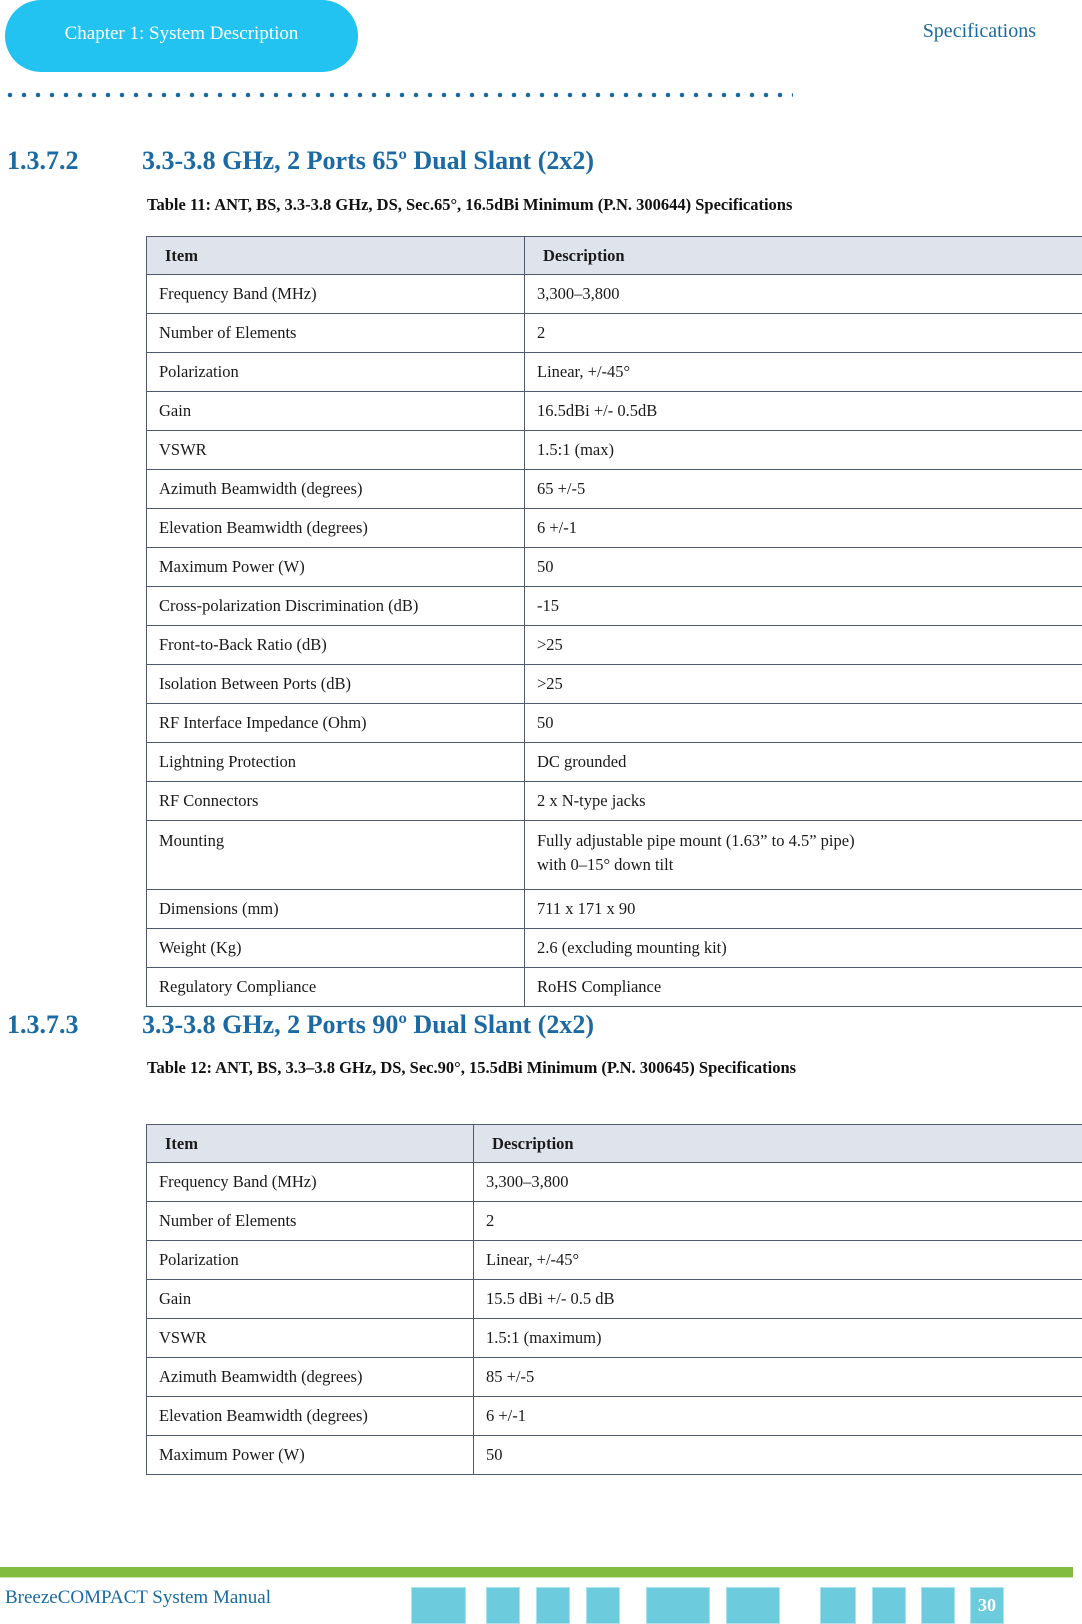  What do you see at coordinates (335, 723) in the screenshot?
I see `spec-item: RF Interface Impedance (Ohm)` at bounding box center [335, 723].